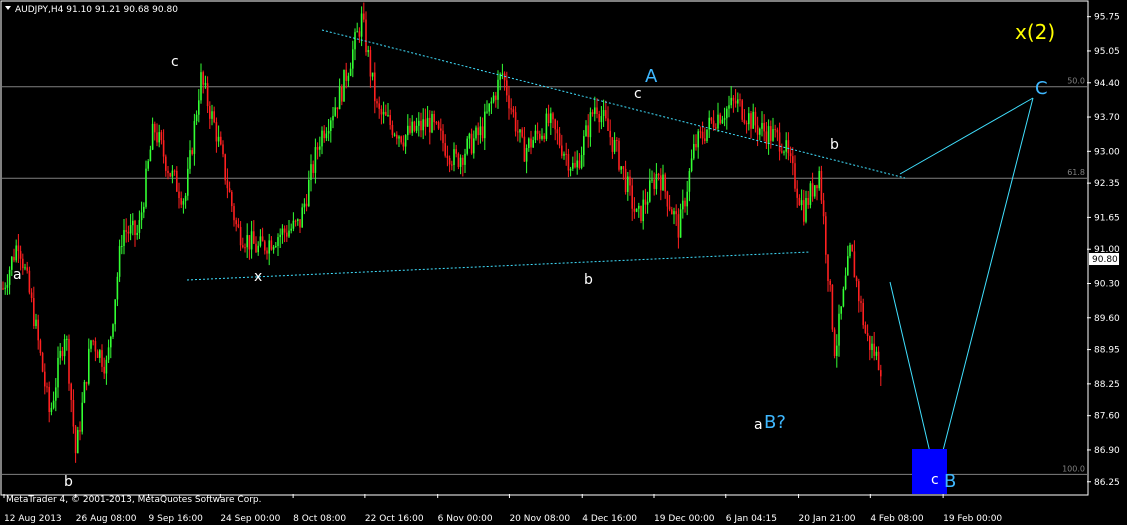 Image resolution: width=1127 pixels, height=525 pixels. Describe the element at coordinates (966, 136) in the screenshot. I see `projection-line-upper` at that location.